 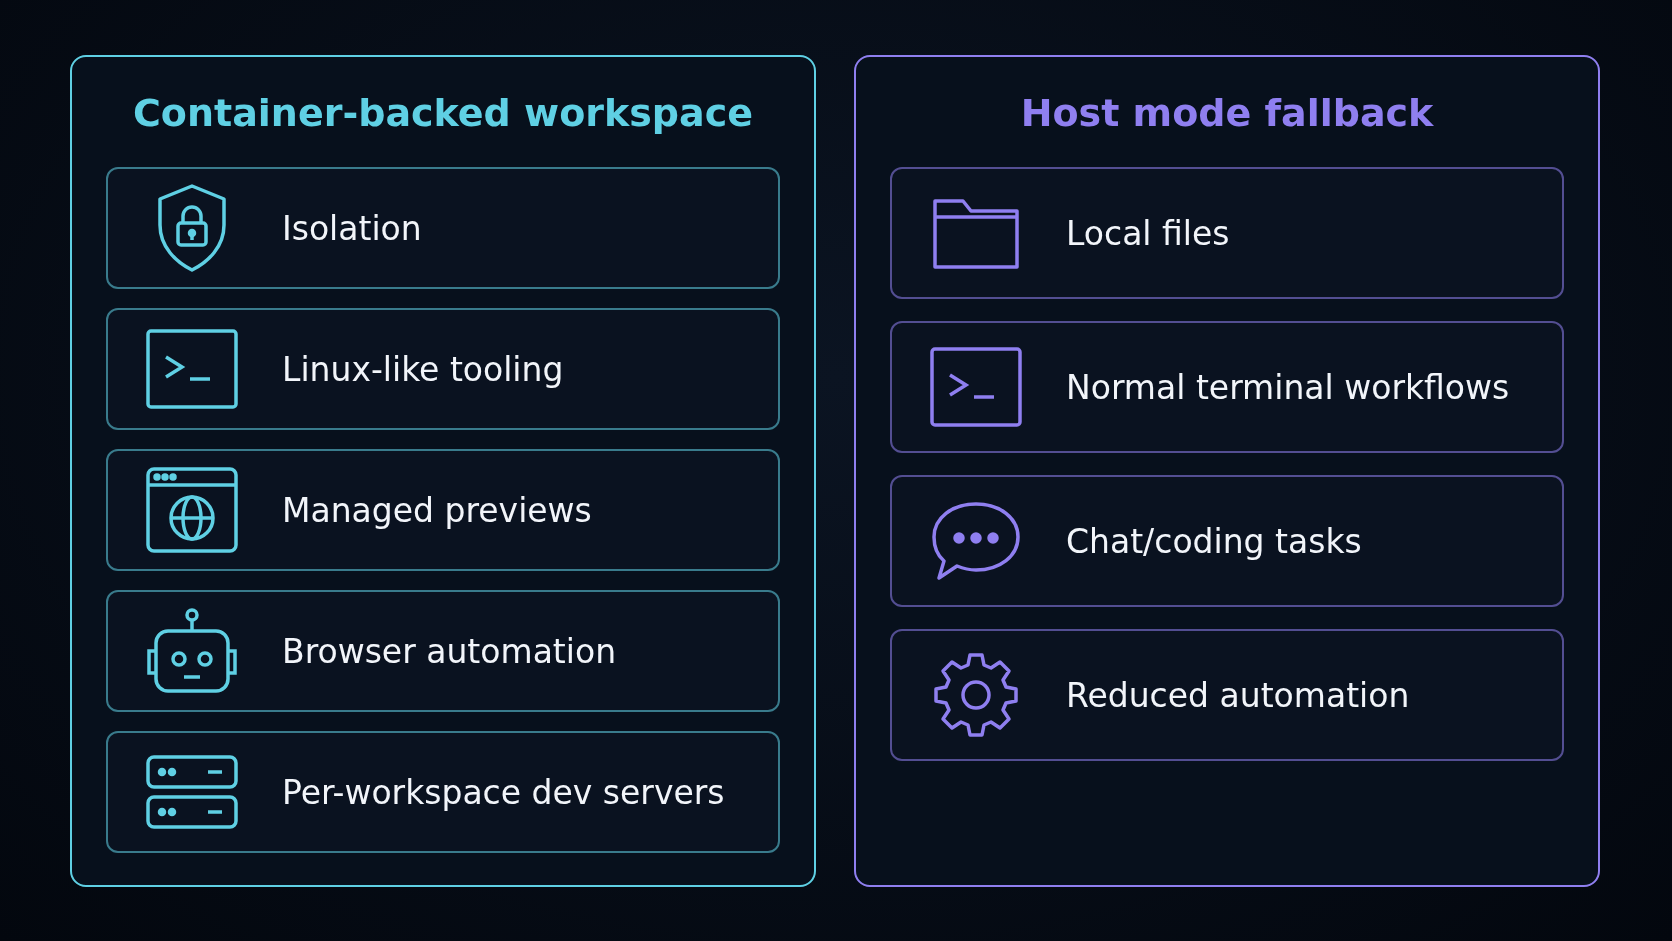 I want to click on chat-bubble-icon, so click(x=976, y=541).